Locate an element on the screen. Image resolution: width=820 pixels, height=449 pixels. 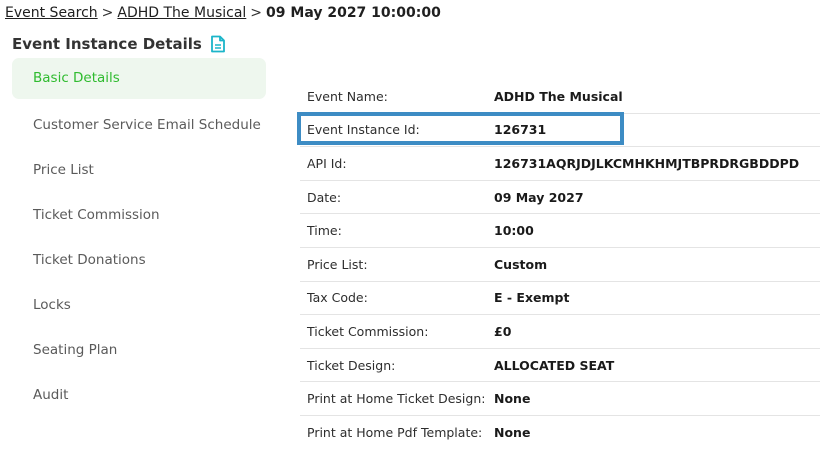
table-row: Tax Code: E - Exempt is located at coordinates (560, 298).